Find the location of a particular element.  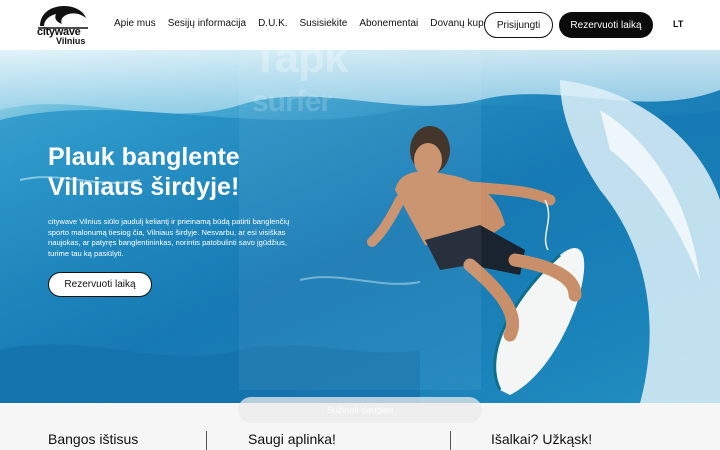

book-time-button: Rezervuoti laiką is located at coordinates (606, 25).